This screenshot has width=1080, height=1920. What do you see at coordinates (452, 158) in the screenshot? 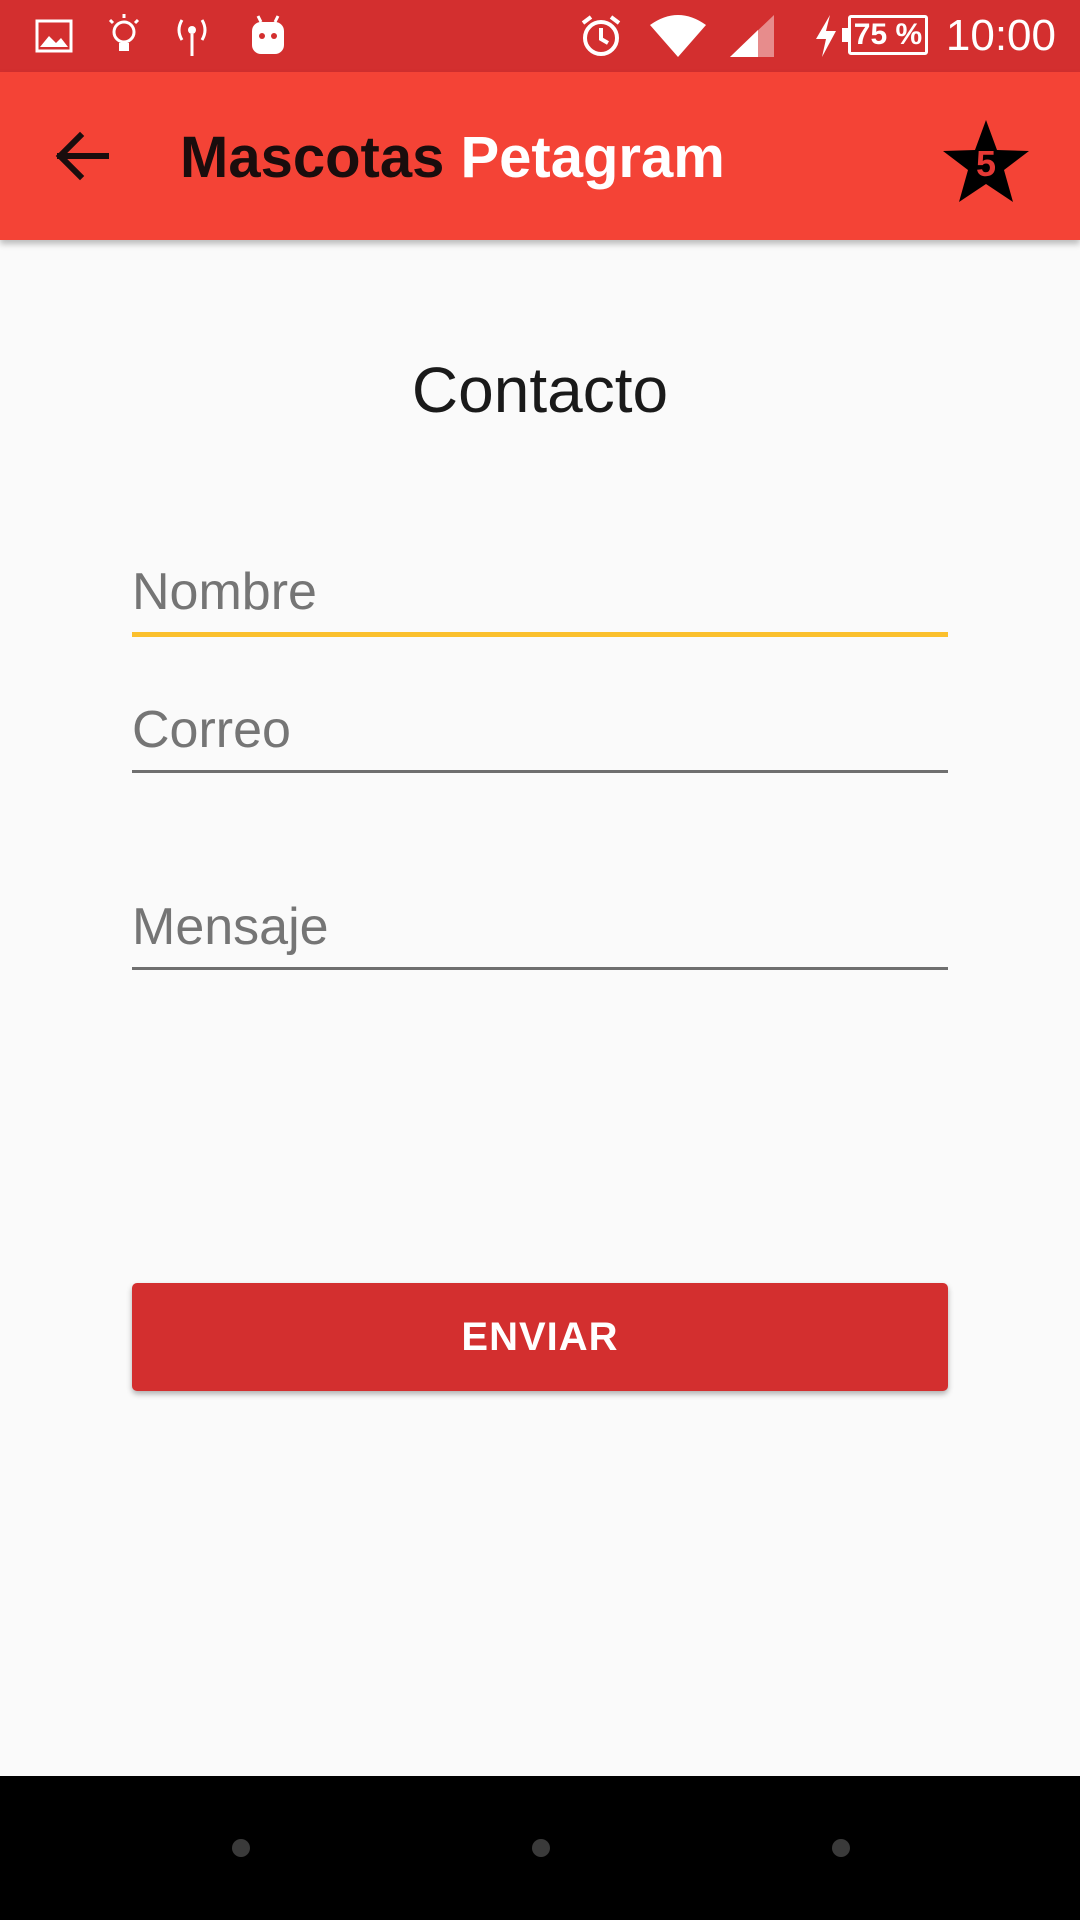
I see `app-title: Mascotas Petagram` at bounding box center [452, 158].